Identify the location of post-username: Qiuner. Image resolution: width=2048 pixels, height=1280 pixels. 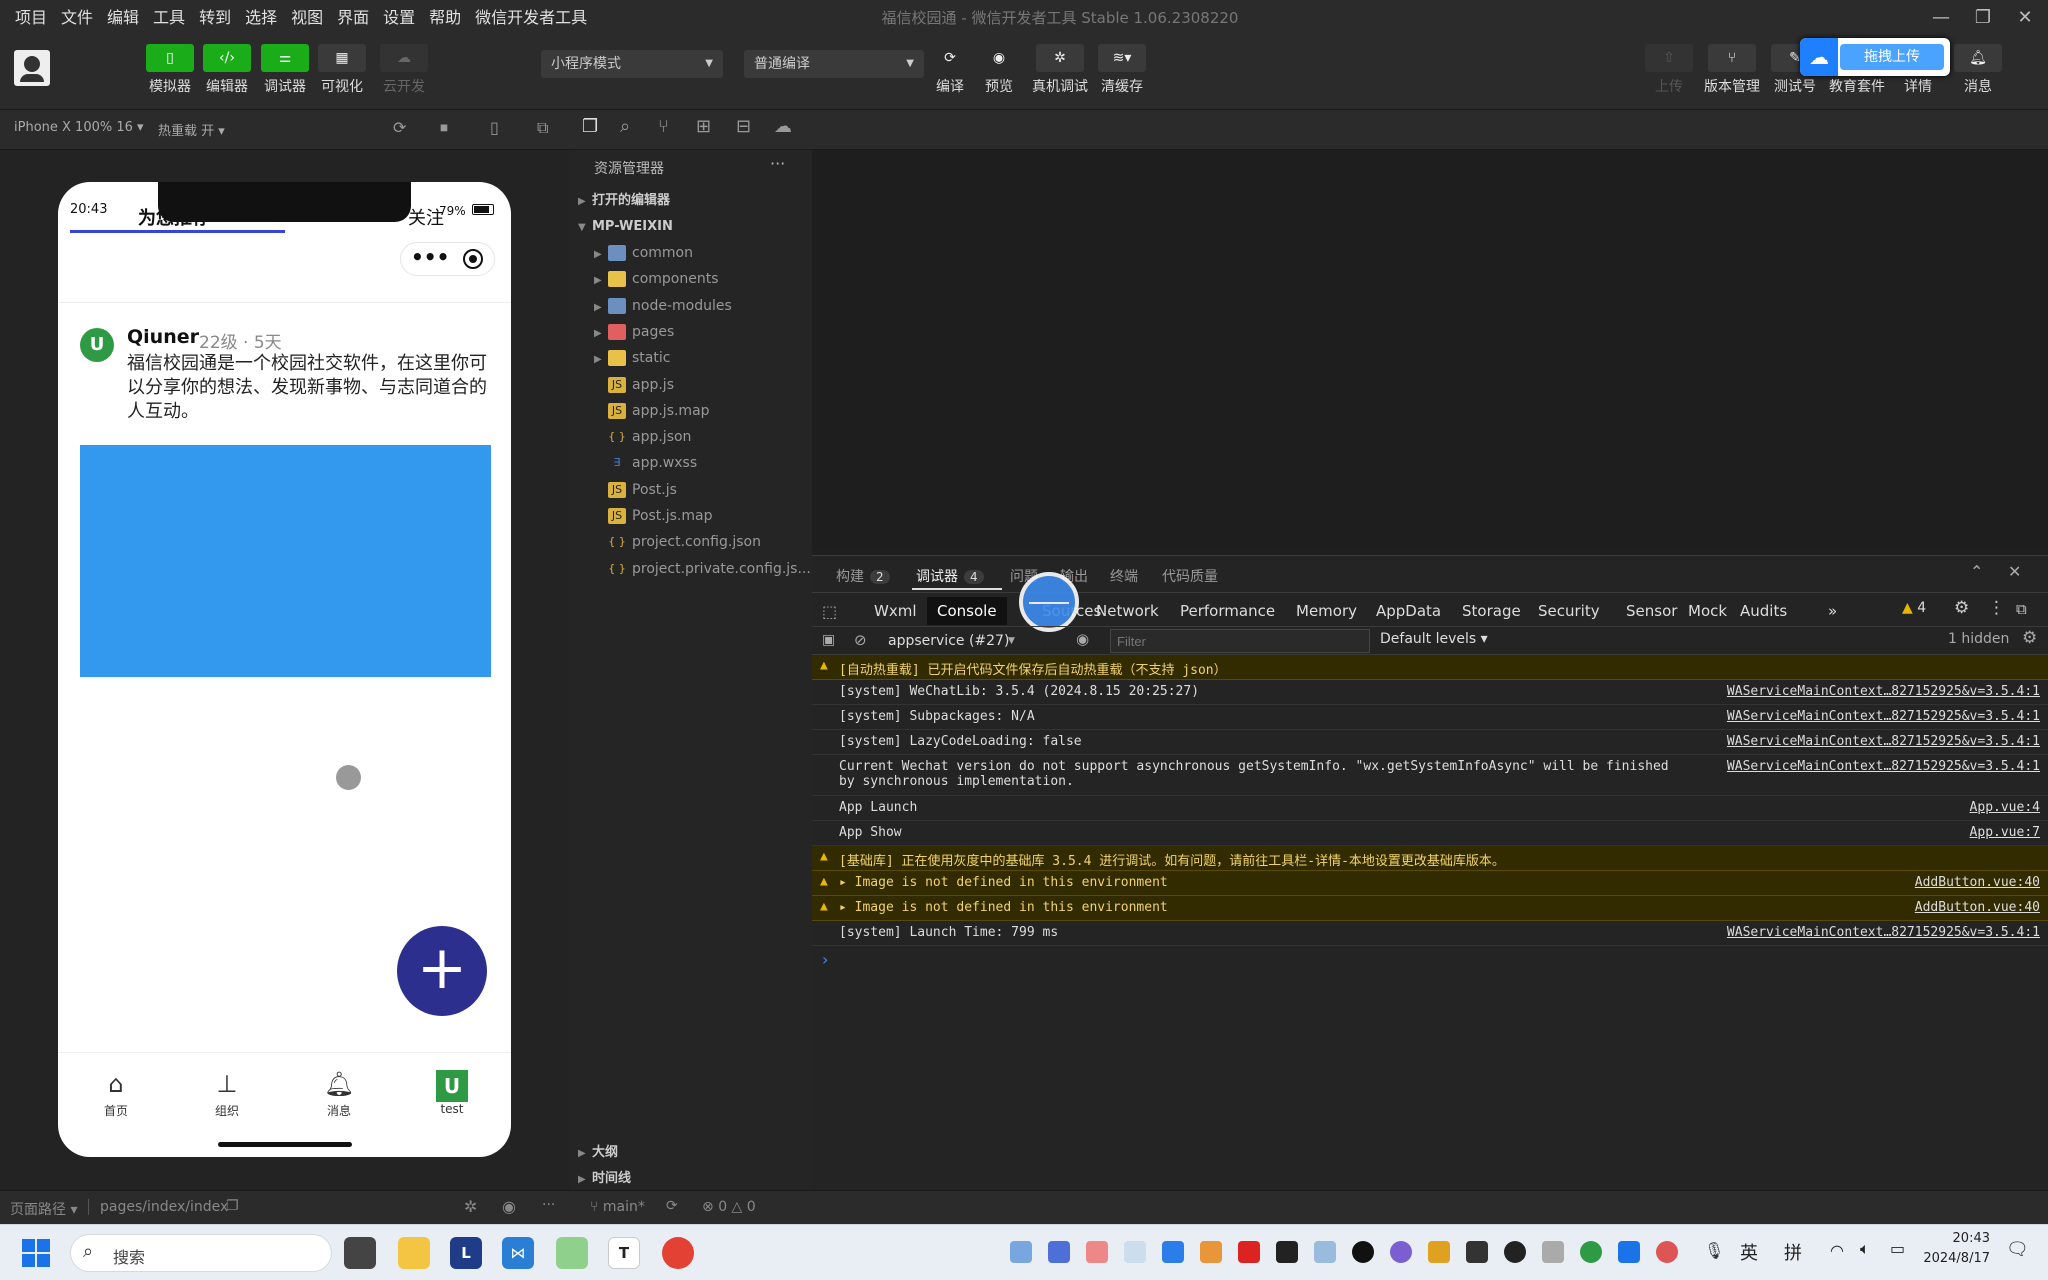
(163, 337).